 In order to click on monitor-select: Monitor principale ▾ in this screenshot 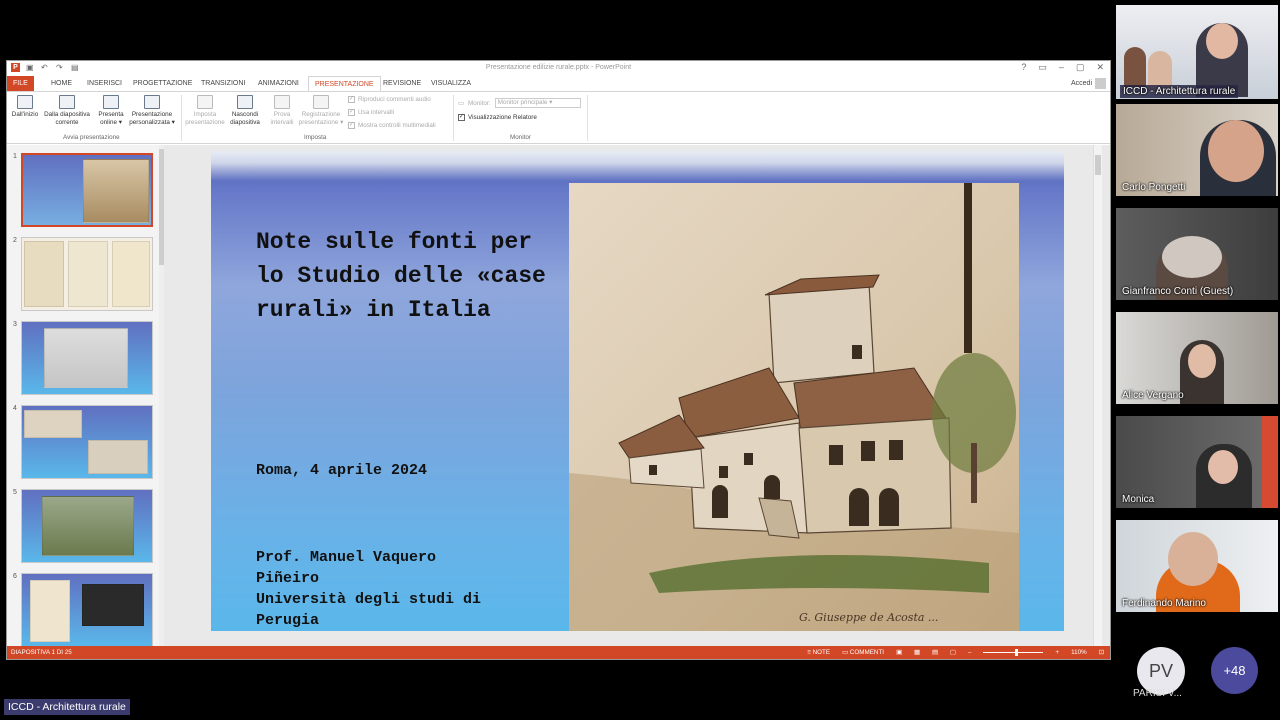, I will do `click(537, 103)`.